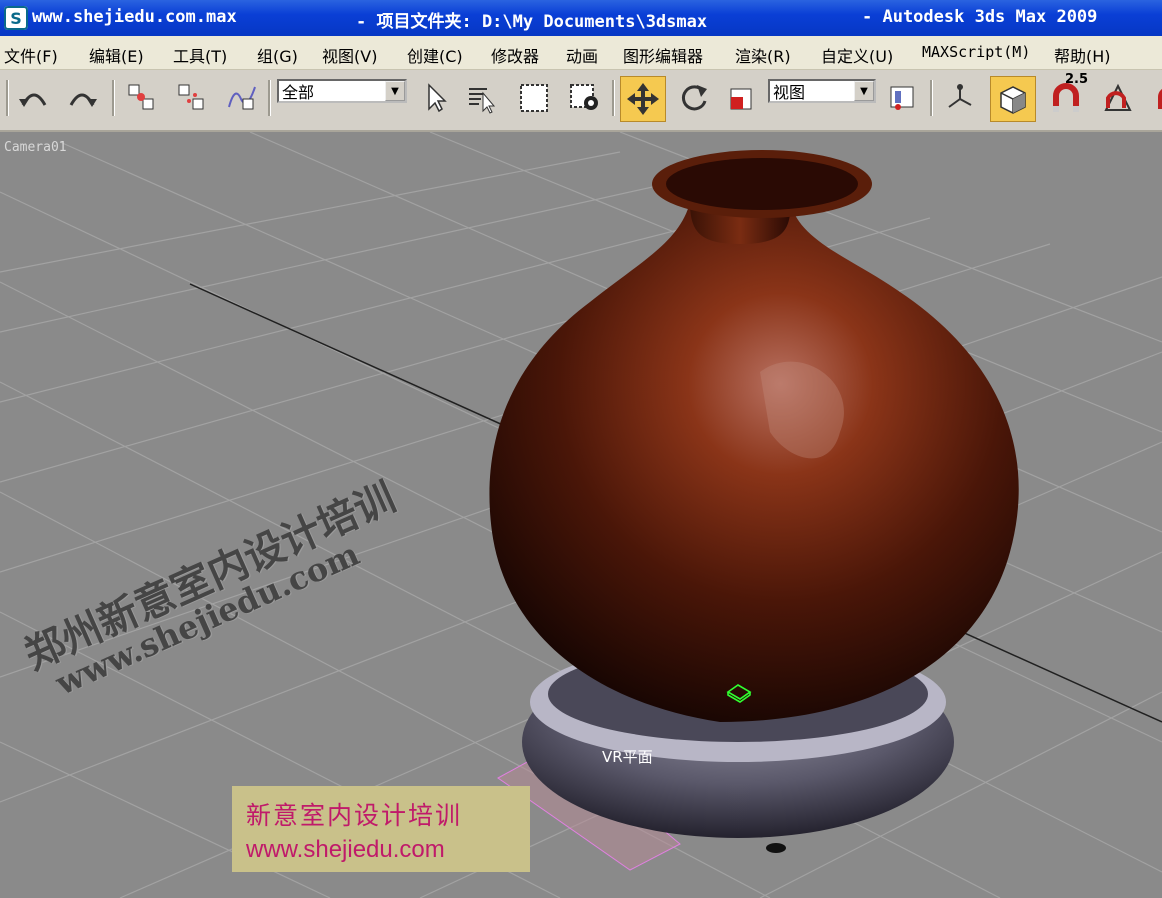 This screenshot has width=1162, height=898. I want to click on reference-coordinate-dropdown: 视图 ▼, so click(822, 91).